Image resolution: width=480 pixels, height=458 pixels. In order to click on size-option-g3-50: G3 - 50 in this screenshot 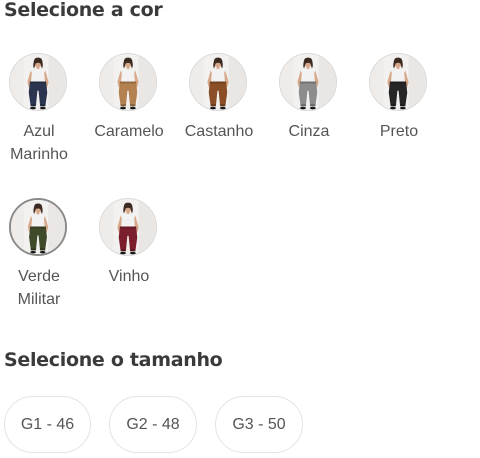, I will do `click(259, 424)`.